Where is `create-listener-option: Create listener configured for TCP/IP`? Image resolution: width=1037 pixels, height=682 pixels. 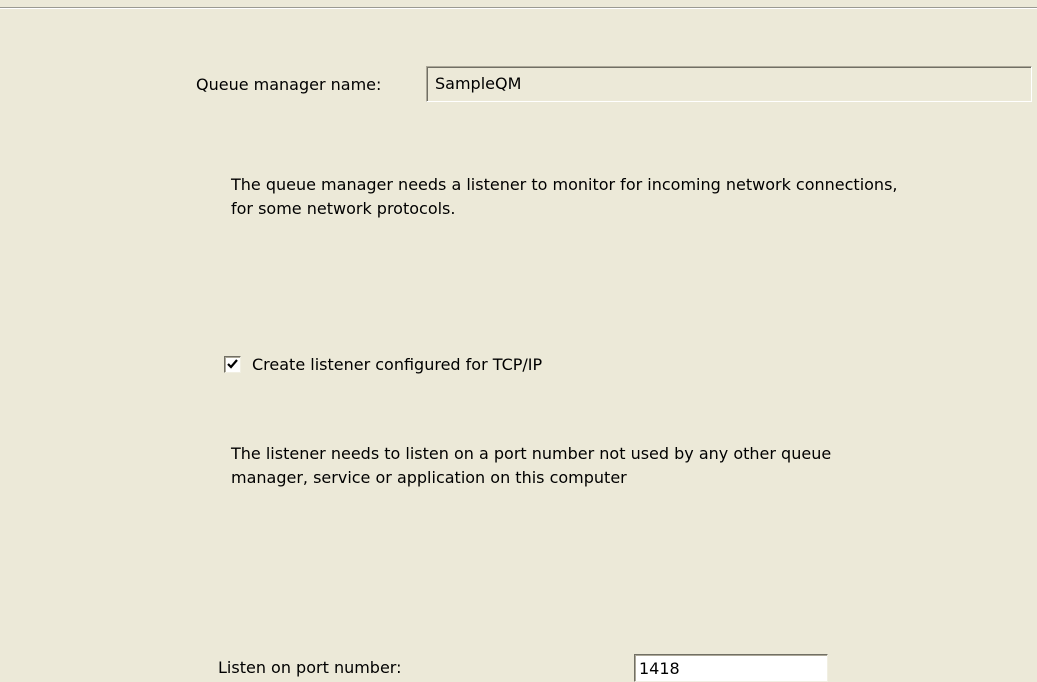 create-listener-option: Create listener configured for TCP/IP is located at coordinates (383, 364).